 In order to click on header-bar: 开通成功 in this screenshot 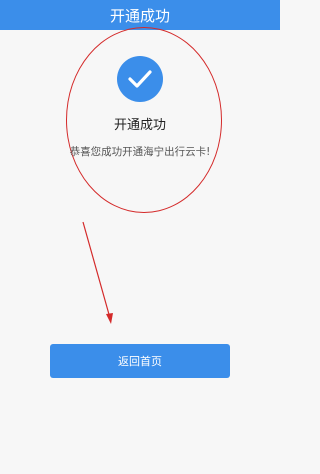, I will do `click(140, 15)`.